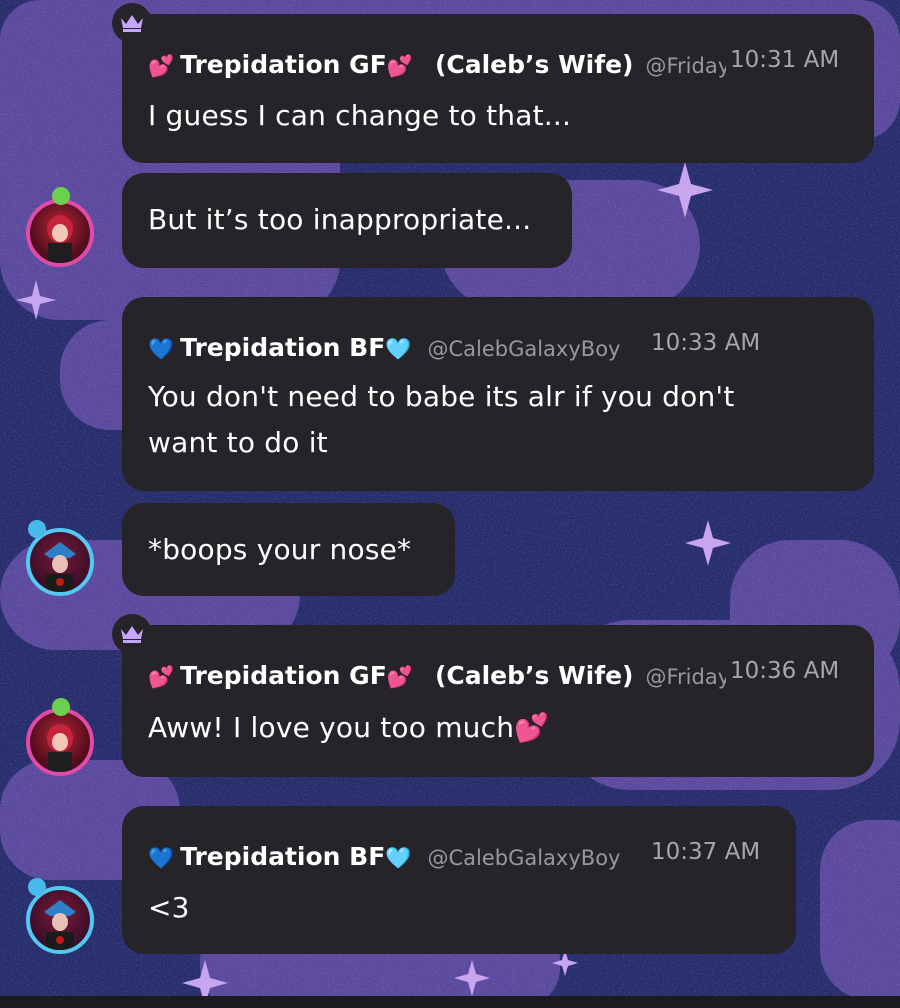  What do you see at coordinates (238, 442) in the screenshot?
I see `message-text: want to do it` at bounding box center [238, 442].